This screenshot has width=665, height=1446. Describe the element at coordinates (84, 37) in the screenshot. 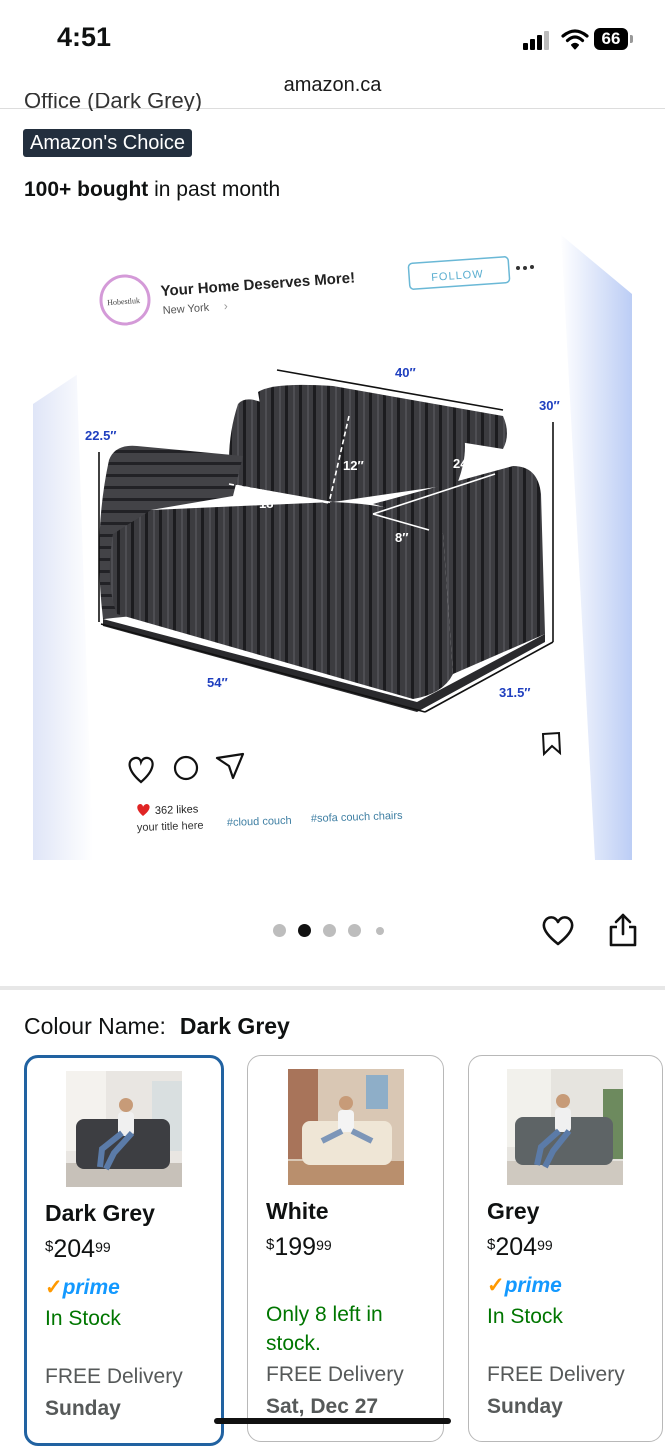

I see `status-time: 4:51` at that location.